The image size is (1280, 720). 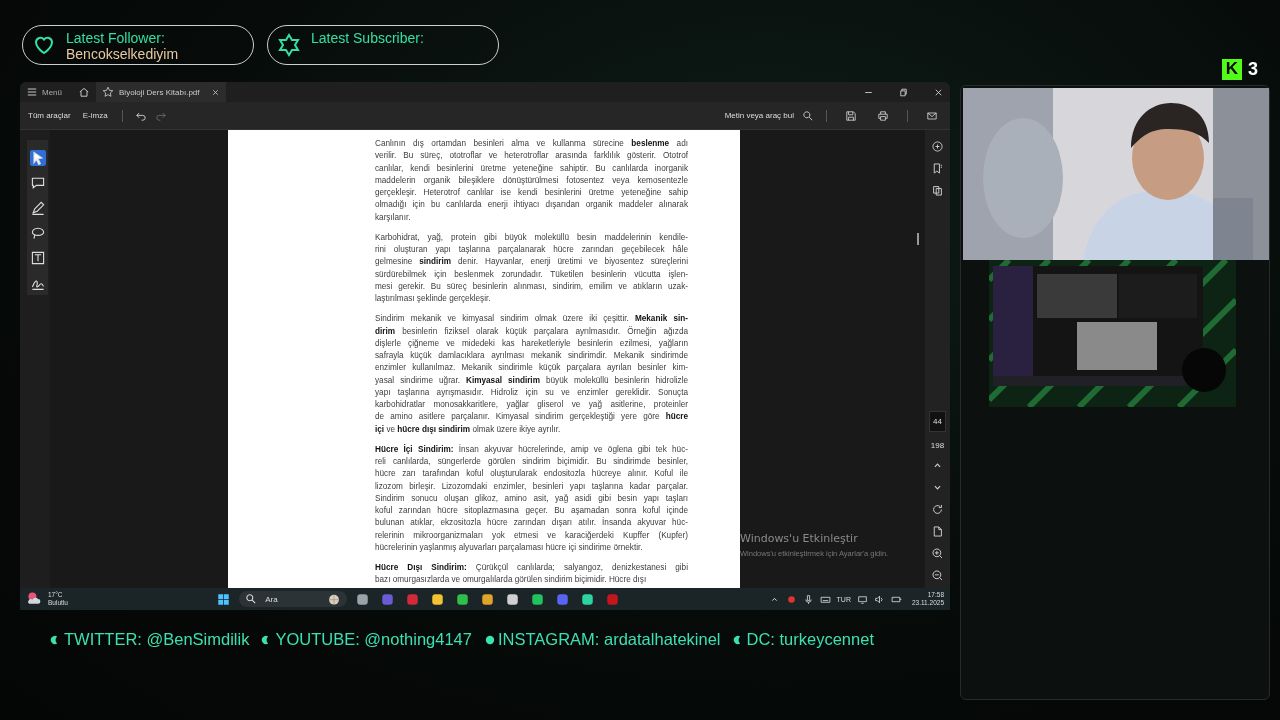 What do you see at coordinates (157, 639) in the screenshot?
I see `social-handle: TWITTER: @BenSimdilik` at bounding box center [157, 639].